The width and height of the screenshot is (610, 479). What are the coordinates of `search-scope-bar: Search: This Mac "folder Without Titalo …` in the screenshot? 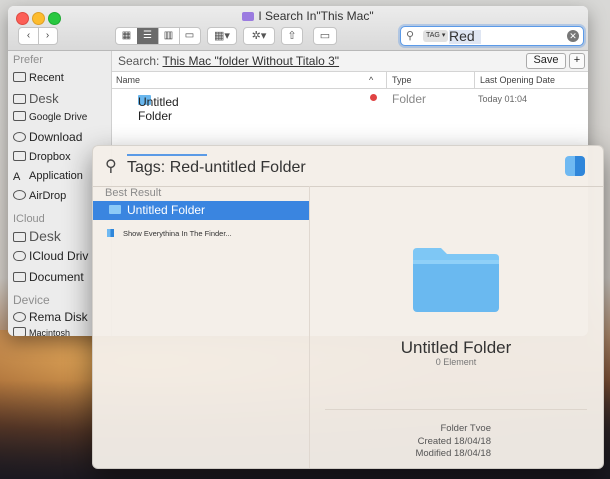 It's located at (350, 61).